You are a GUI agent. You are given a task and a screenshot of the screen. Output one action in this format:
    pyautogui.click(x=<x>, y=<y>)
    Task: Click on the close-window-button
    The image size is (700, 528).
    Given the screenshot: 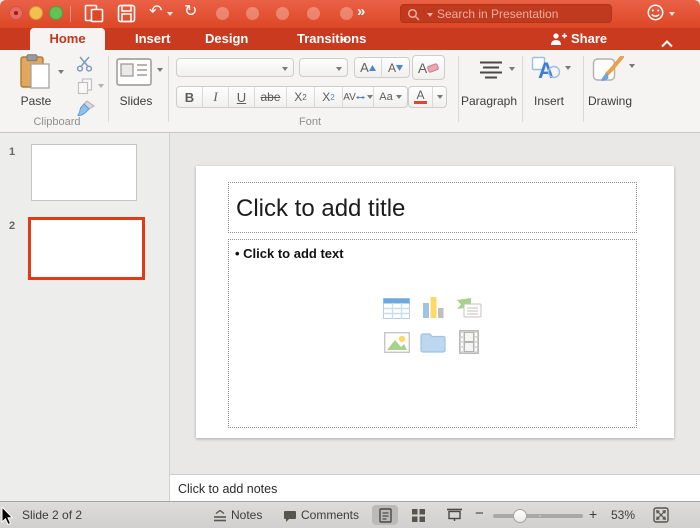 What is the action you would take?
    pyautogui.click(x=16, y=13)
    